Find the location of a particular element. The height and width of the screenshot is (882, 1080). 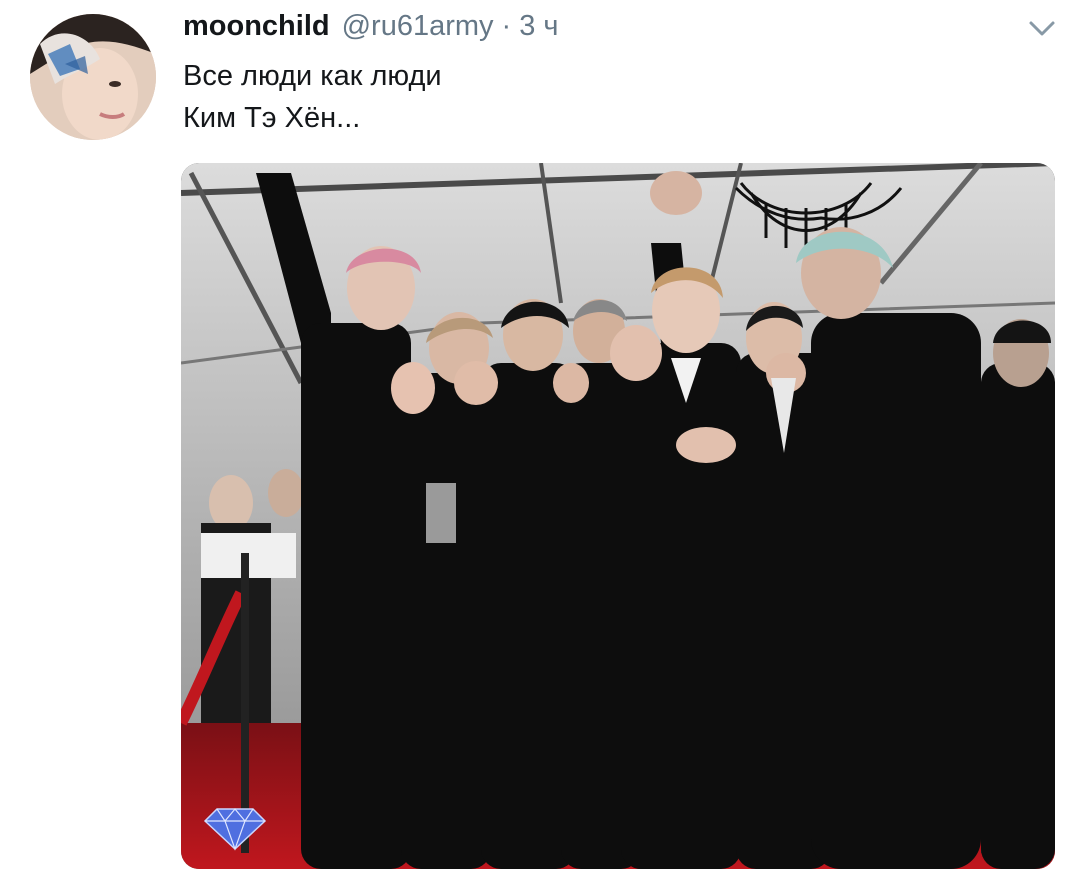

avatar is located at coordinates (93, 77).